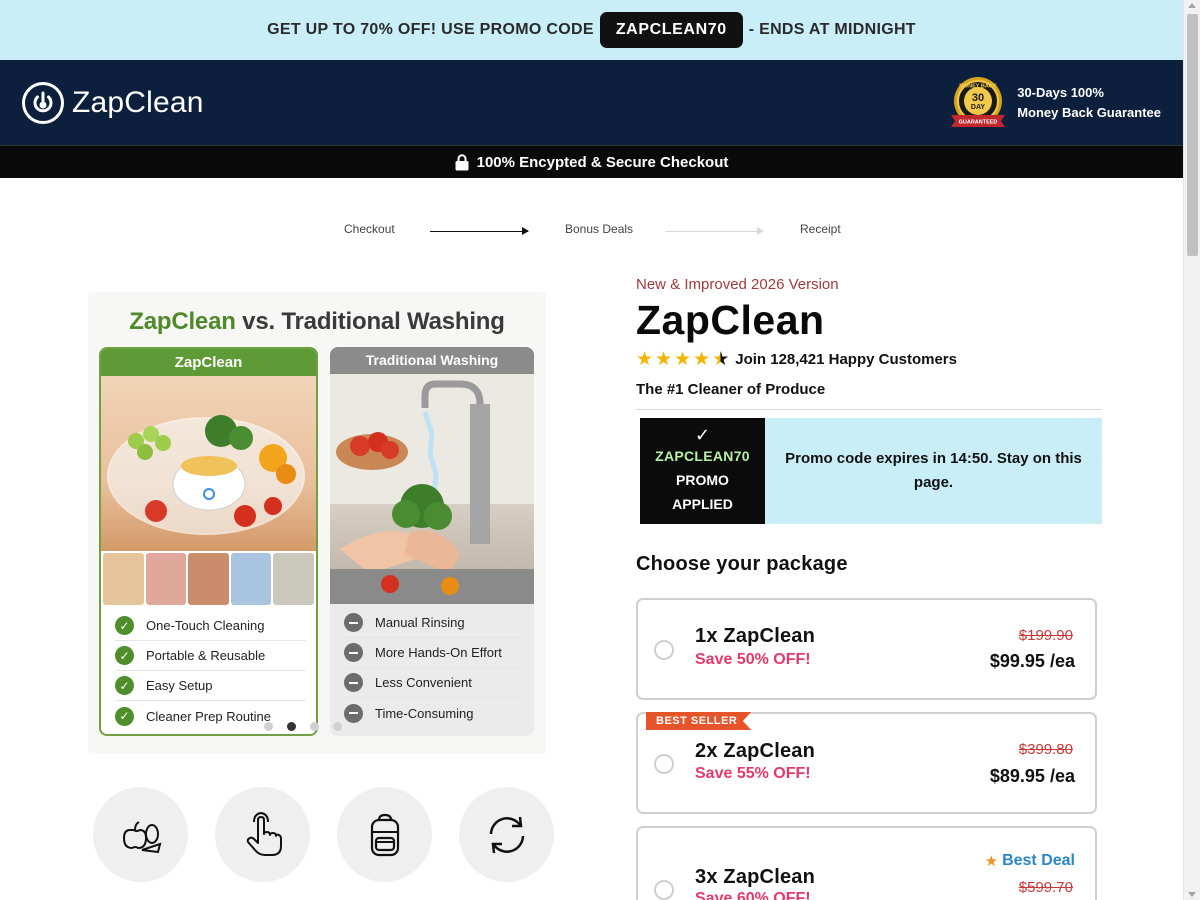 The image size is (1200, 900). I want to click on traditional-feature: More Hands-On Effort, so click(434, 653).